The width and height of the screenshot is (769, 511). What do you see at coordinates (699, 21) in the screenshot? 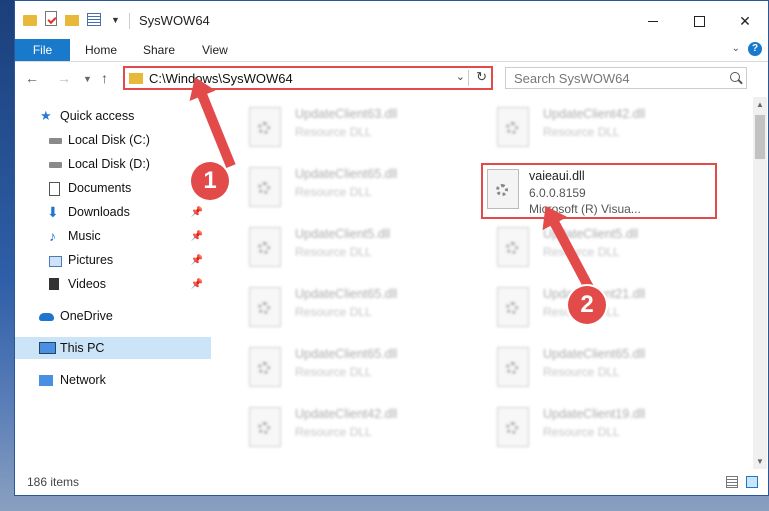
I see `maximize-button` at bounding box center [699, 21].